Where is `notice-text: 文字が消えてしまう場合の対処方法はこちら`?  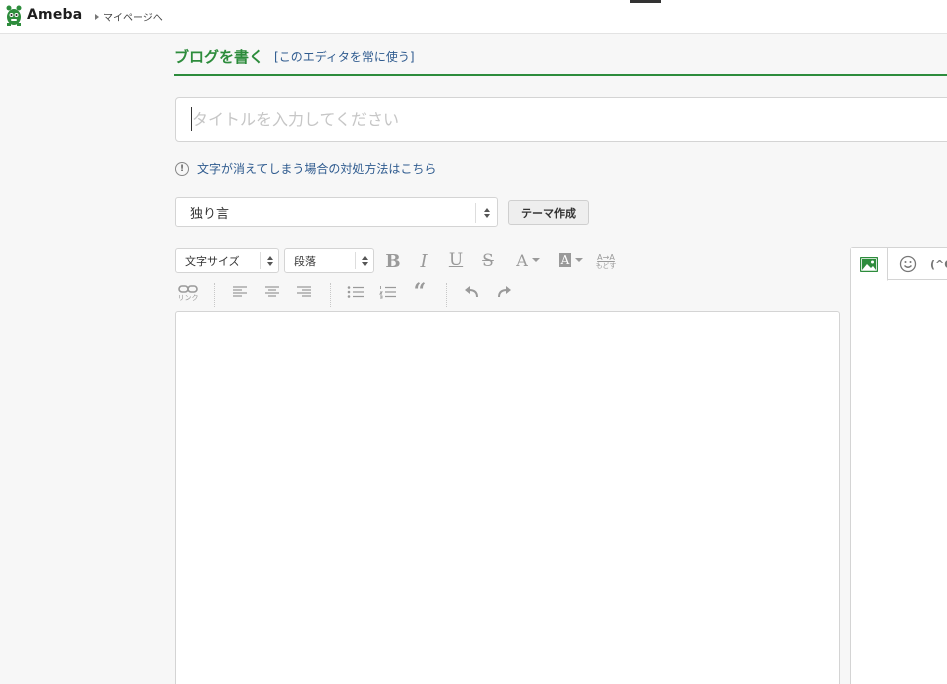 notice-text: 文字が消えてしまう場合の対処方法はこちら is located at coordinates (317, 169).